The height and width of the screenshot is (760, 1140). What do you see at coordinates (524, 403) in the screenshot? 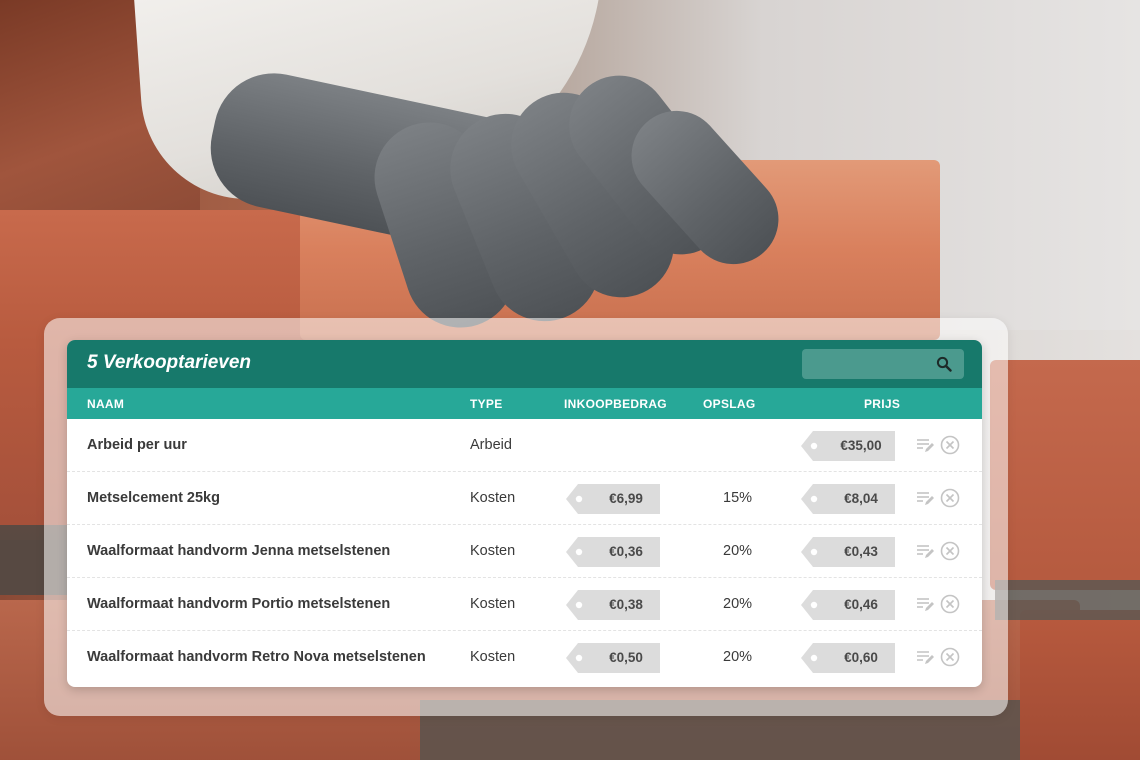
I see `column-headers: NAAM TYPE INKOOPBEDRAG OPSLAG PRIJS` at bounding box center [524, 403].